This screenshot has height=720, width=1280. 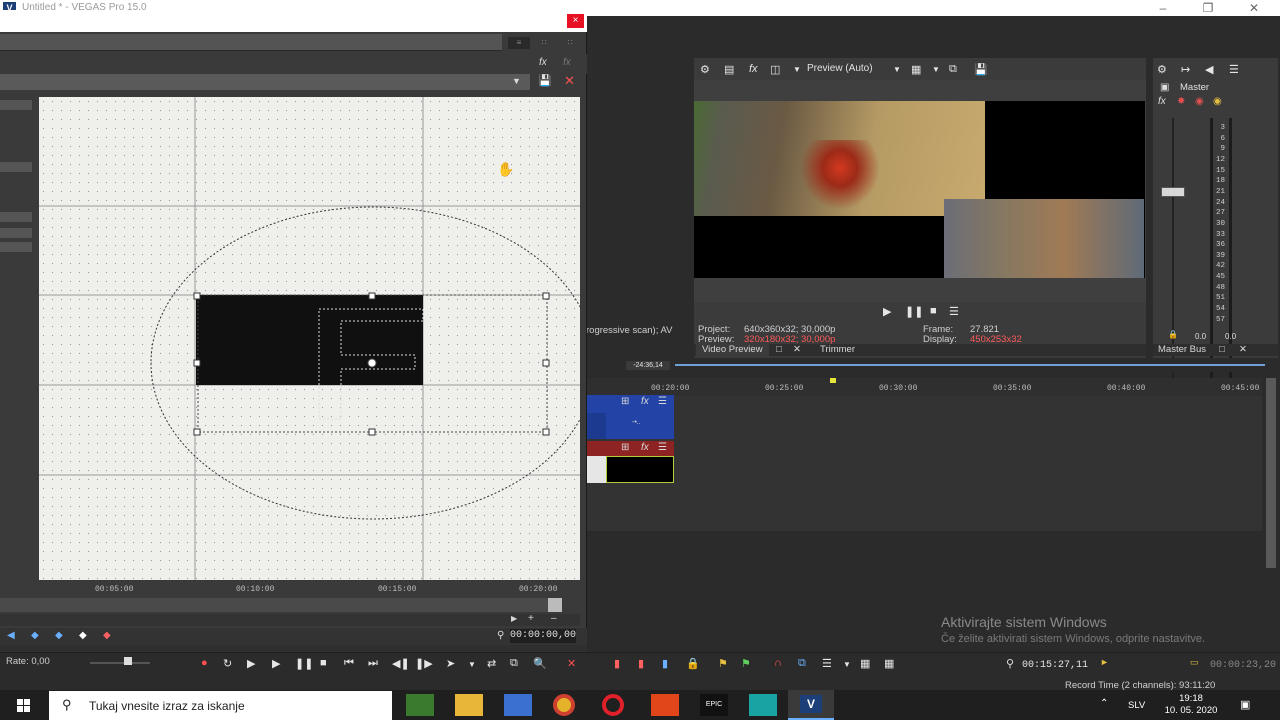 What do you see at coordinates (1173, 192) in the screenshot?
I see `volume-fader` at bounding box center [1173, 192].